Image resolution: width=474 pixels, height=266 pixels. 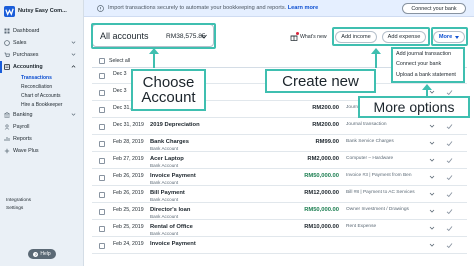 What do you see at coordinates (414, 107) in the screenshot?
I see `more-options-callout: More options` at bounding box center [414, 107].